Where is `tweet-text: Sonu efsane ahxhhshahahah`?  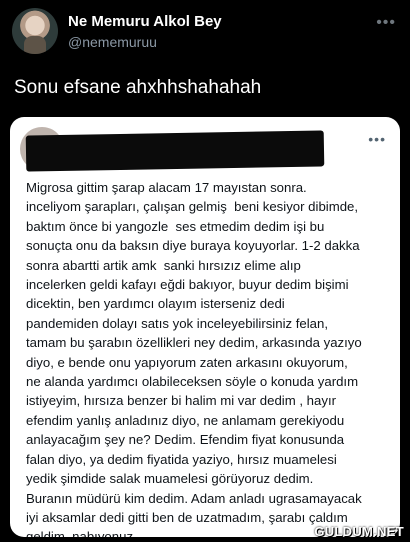
tweet-text: Sonu efsane ahxhhshahahah is located at coordinates (138, 87).